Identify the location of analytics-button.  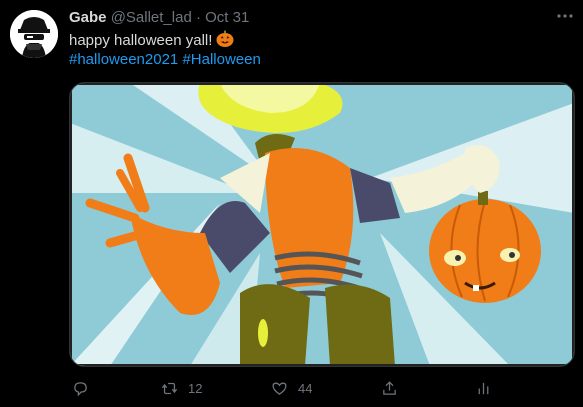
(483, 388).